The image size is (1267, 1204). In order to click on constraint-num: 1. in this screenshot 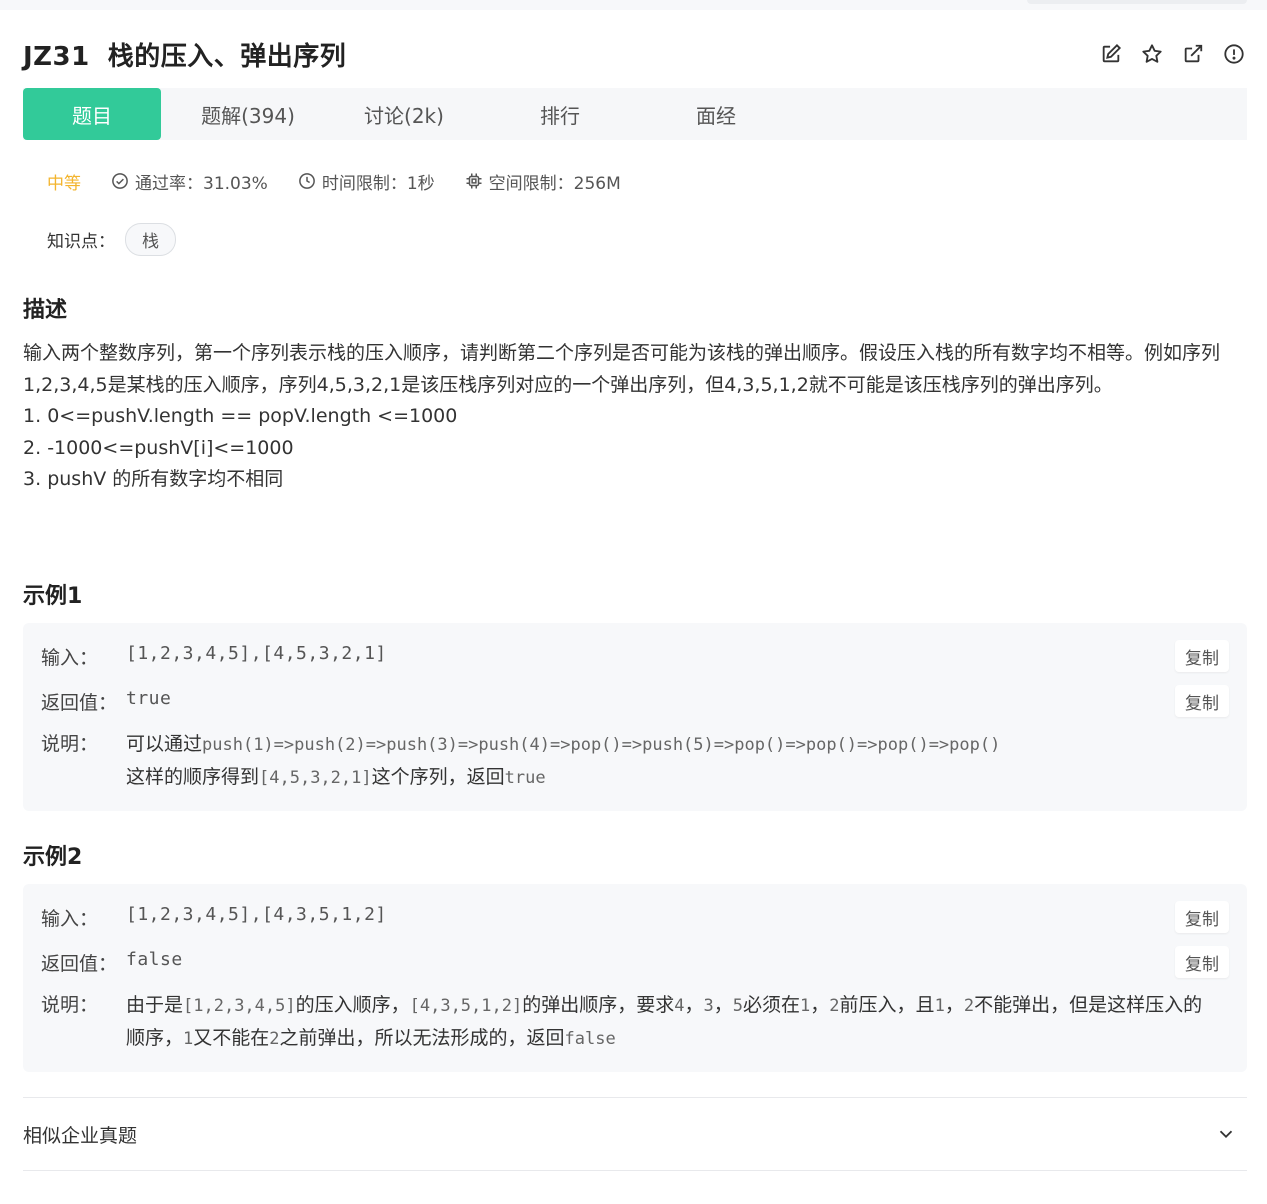, I will do `click(32, 416)`.